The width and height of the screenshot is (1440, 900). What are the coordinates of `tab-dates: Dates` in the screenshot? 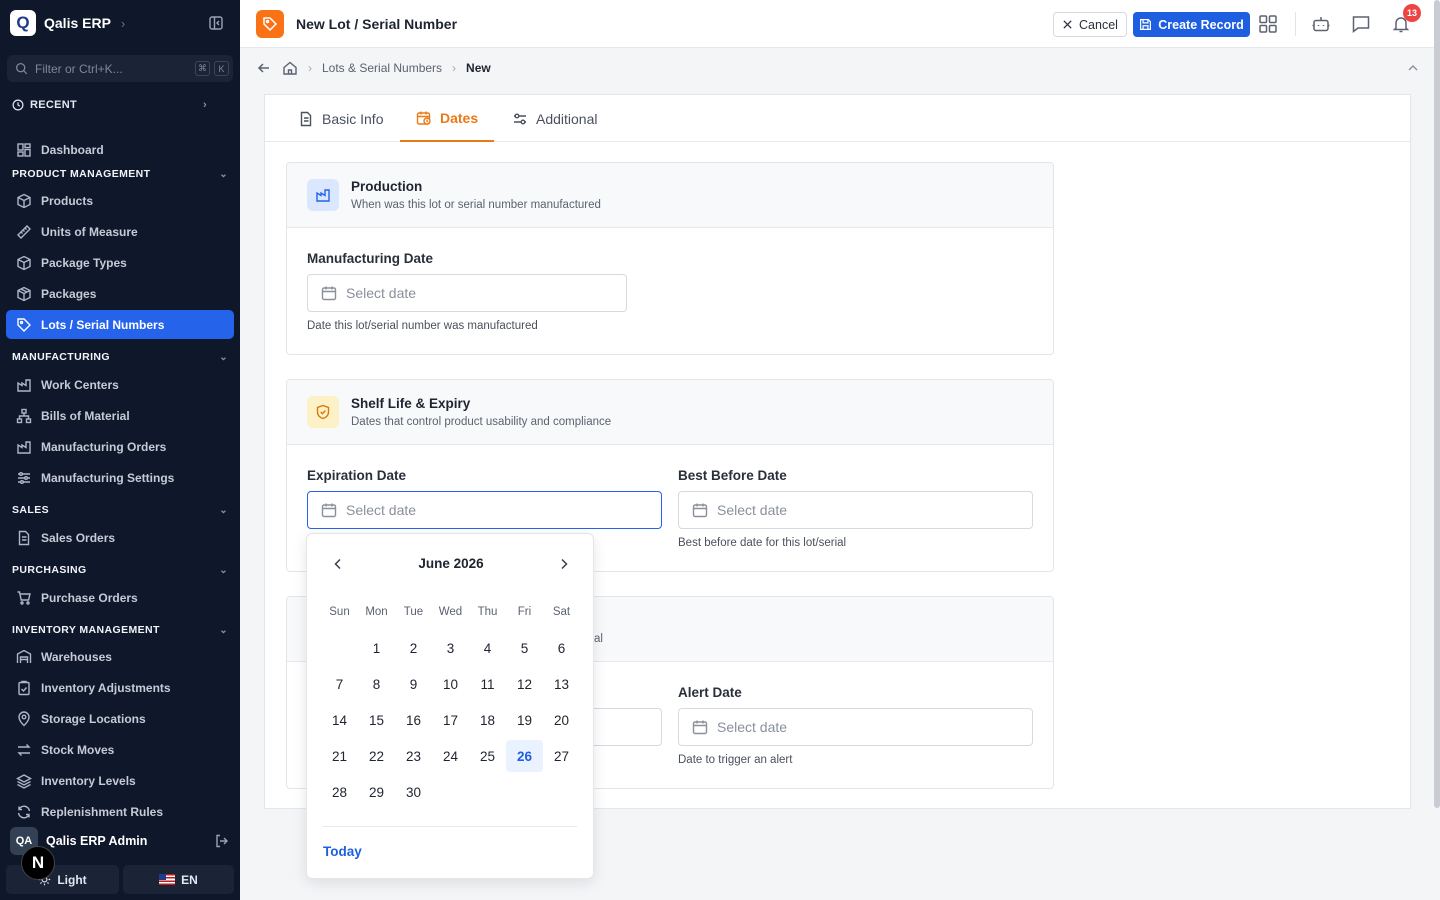 It's located at (447, 118).